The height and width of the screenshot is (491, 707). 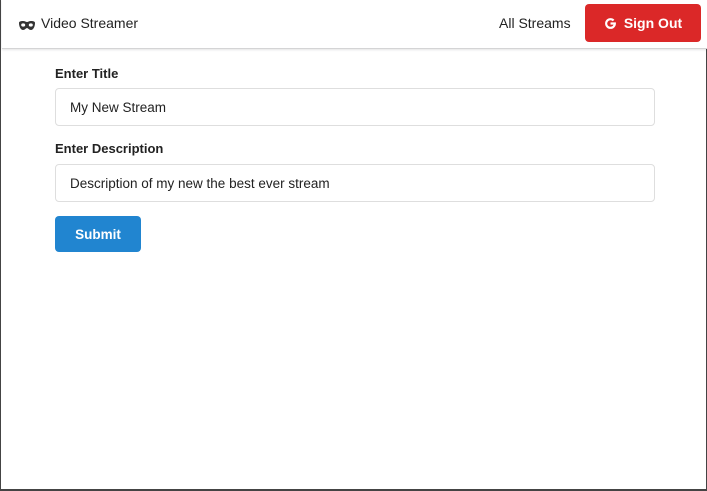 I want to click on google-icon, so click(x=610, y=23).